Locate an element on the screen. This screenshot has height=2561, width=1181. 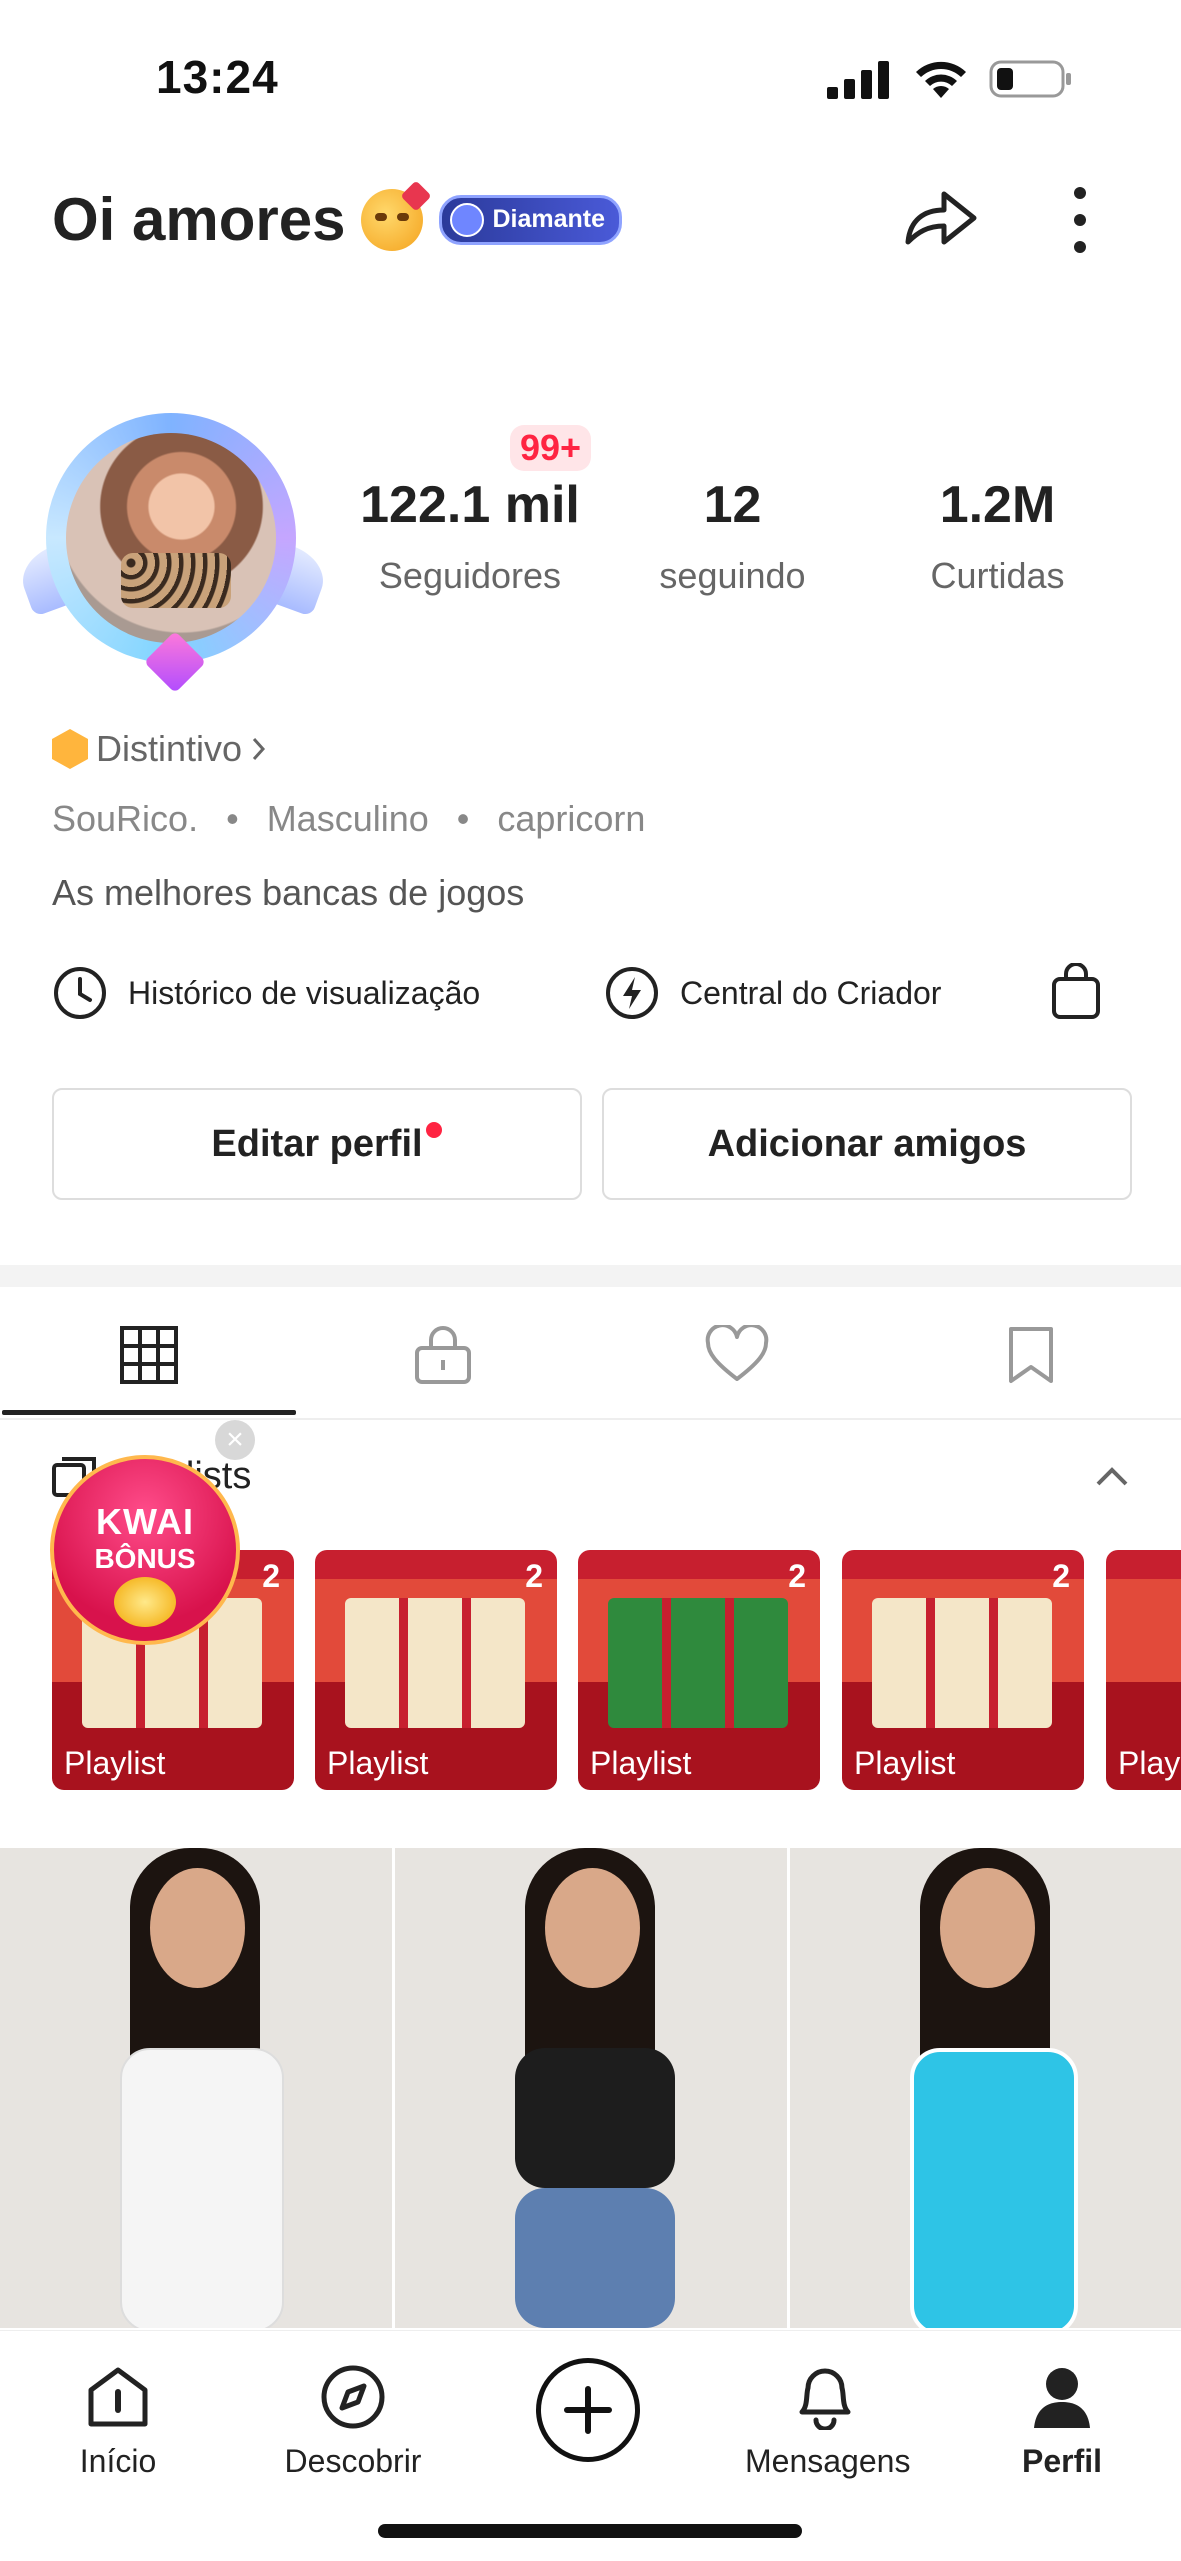
chevron-right-icon is located at coordinates (259, 749).